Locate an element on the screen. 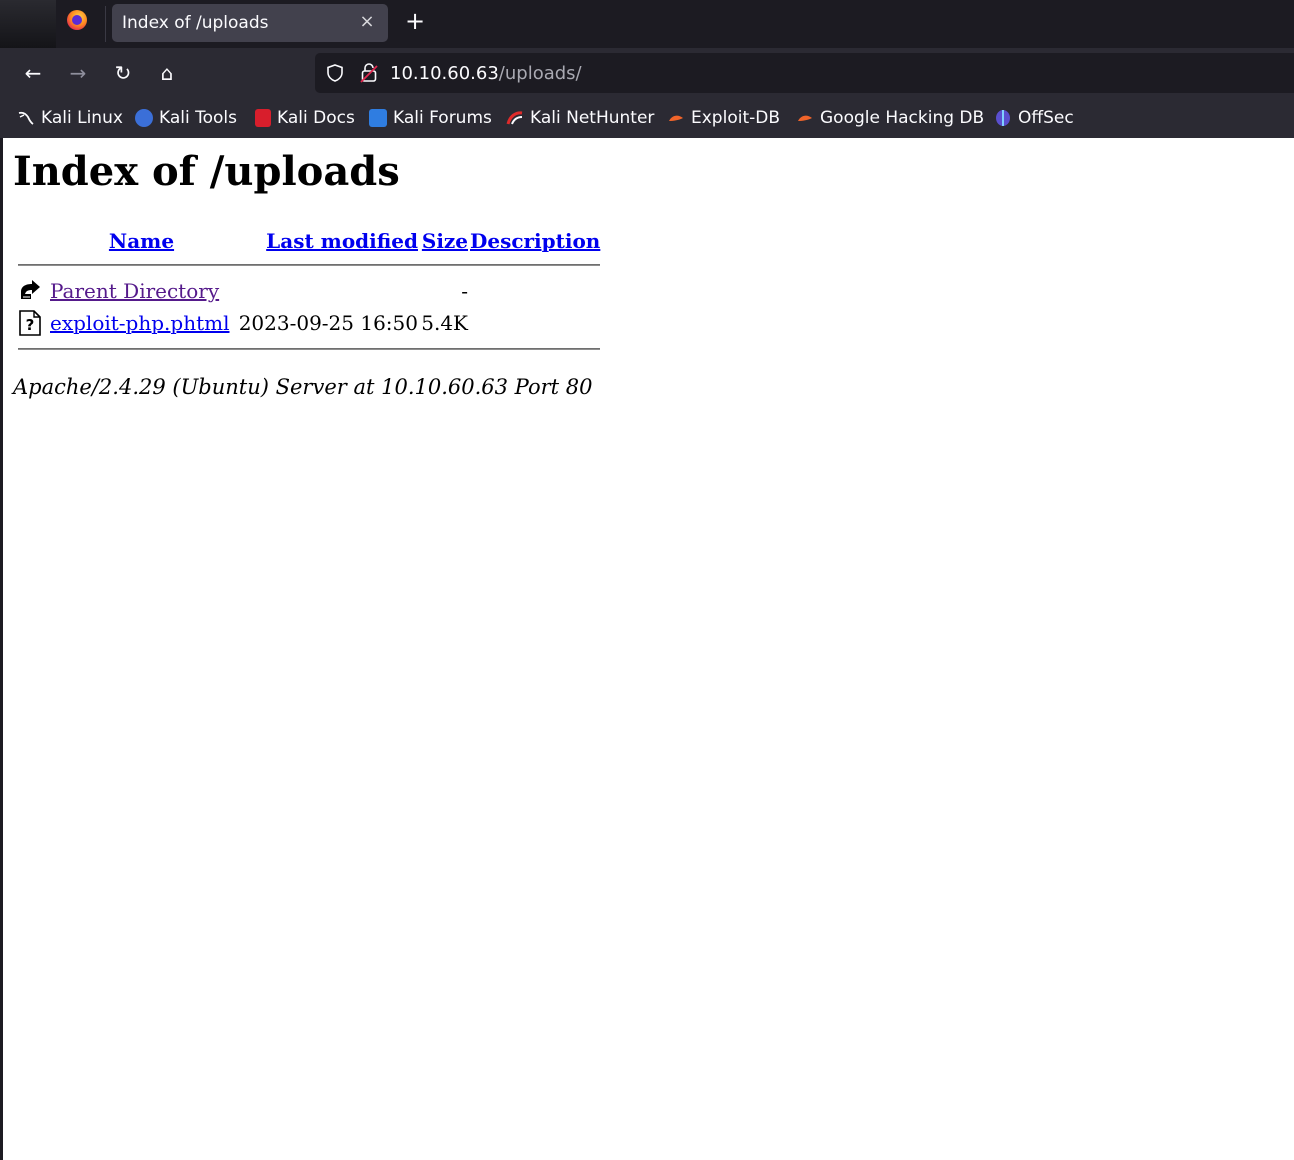 Image resolution: width=1294 pixels, height=1160 pixels. insecure-lock-icon is located at coordinates (369, 73).